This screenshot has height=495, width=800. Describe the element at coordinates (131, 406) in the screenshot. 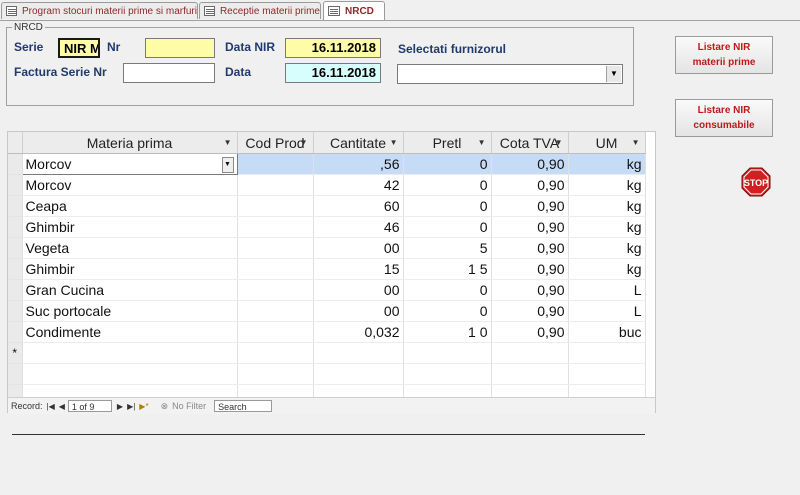

I see `last-record-icon: ▶|` at that location.